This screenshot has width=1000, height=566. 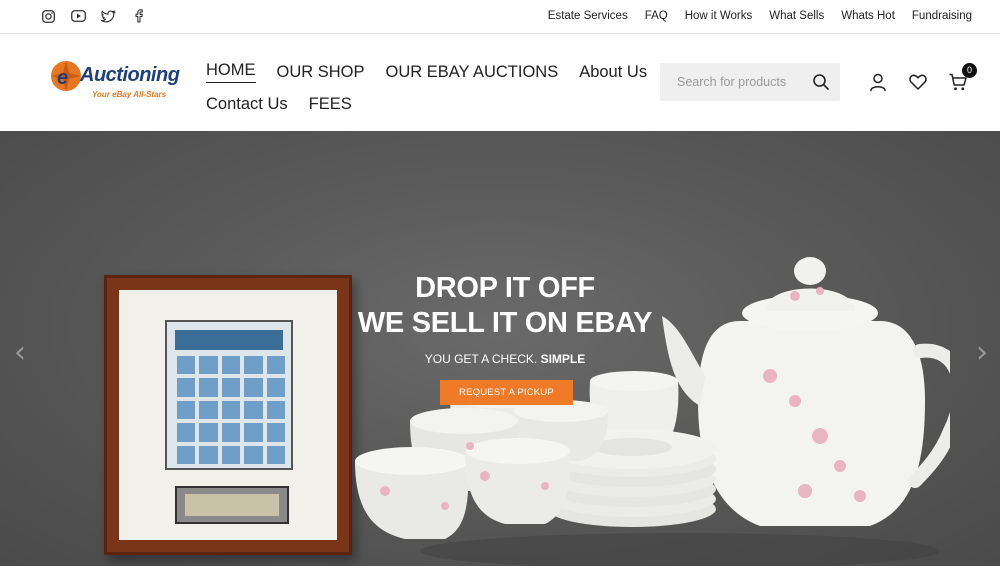 I want to click on framed-stamps-image, so click(x=228, y=415).